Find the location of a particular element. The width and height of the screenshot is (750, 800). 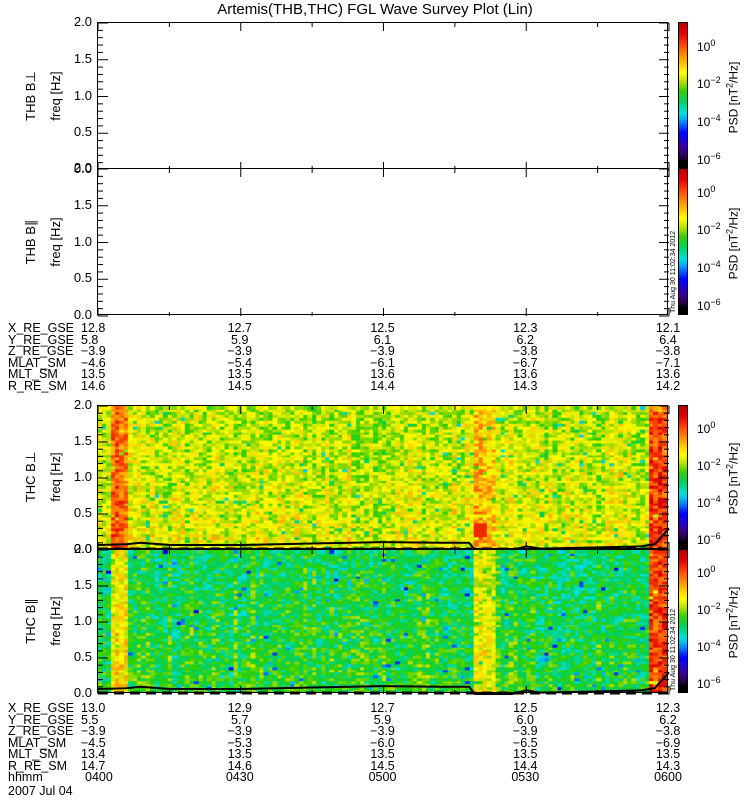

ephemeris-value: 14.4 is located at coordinates (382, 385).